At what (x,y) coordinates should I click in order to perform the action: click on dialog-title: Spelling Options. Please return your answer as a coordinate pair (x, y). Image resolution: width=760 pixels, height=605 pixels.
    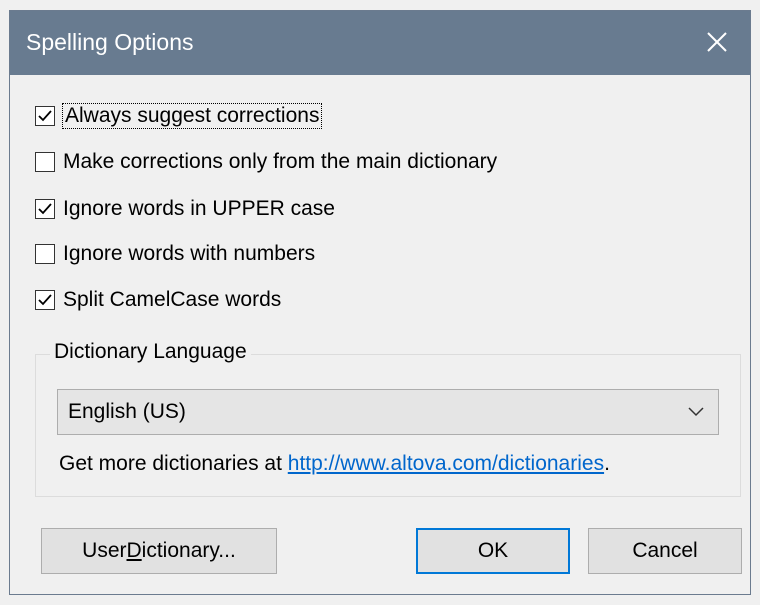
    Looking at the image, I should click on (110, 42).